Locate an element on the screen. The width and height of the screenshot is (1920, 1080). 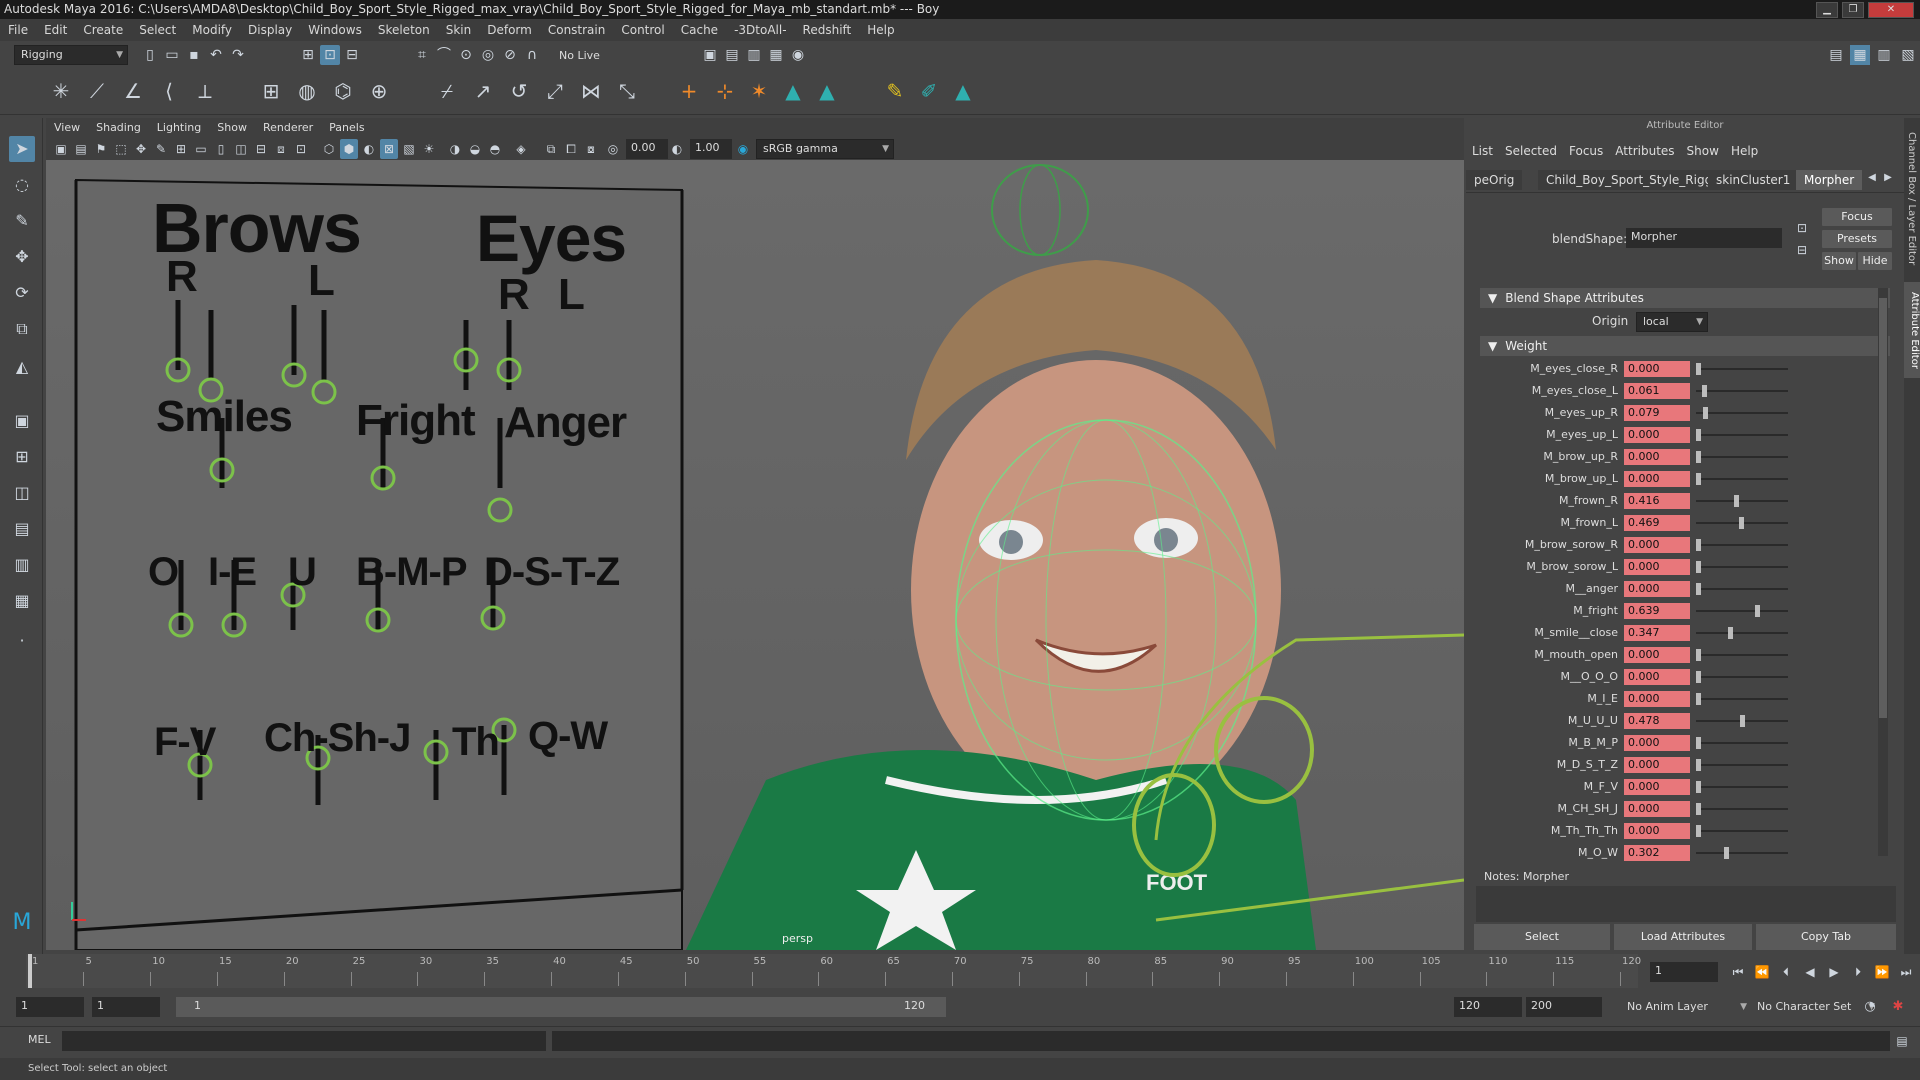
weight-value-field: 0.061 is located at coordinates (1657, 391).